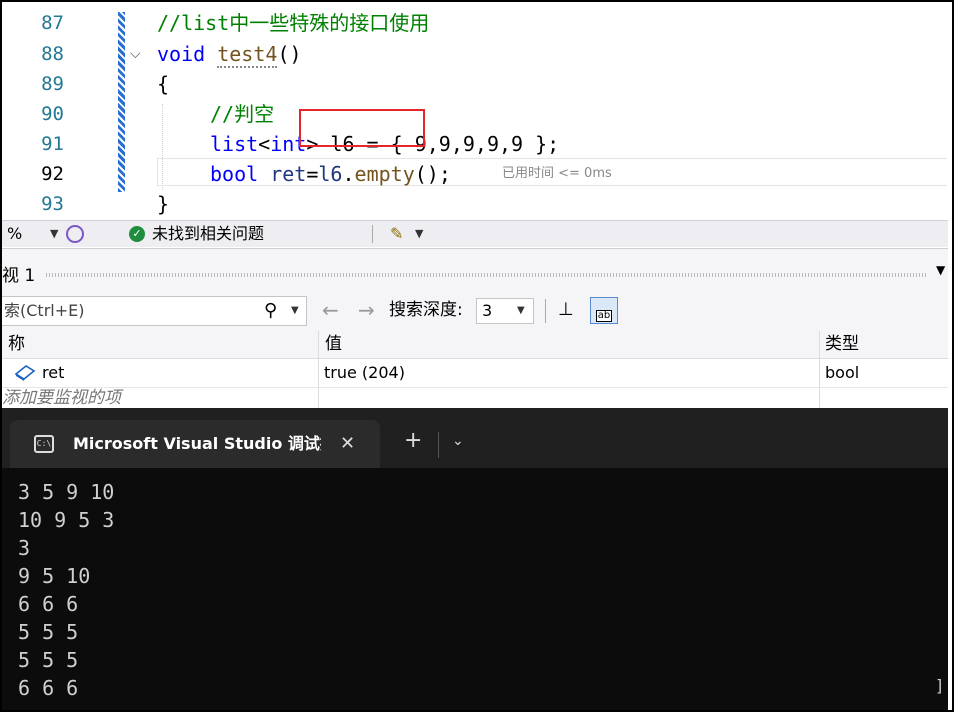 This screenshot has height=712, width=954. What do you see at coordinates (154, 311) in the screenshot?
I see `watch-search-input: 索(Ctrl+E) ⚲ ▼` at bounding box center [154, 311].